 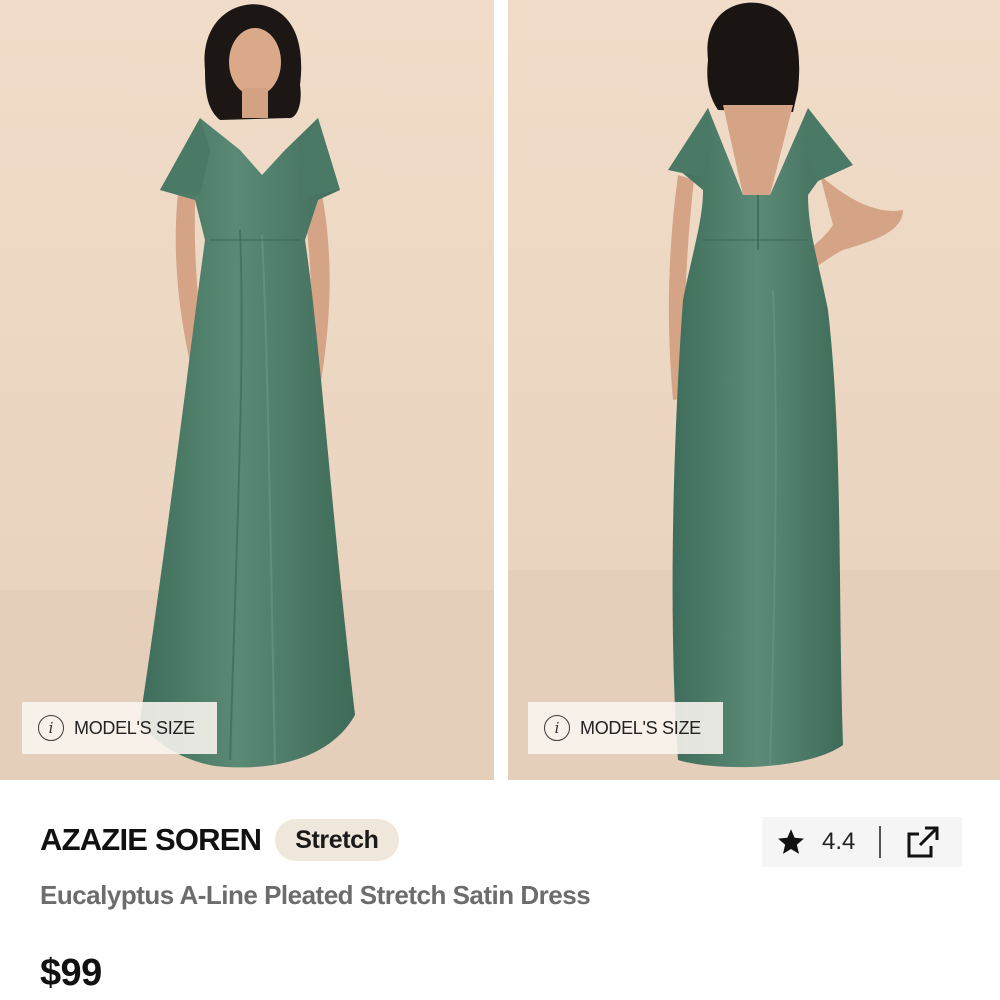 What do you see at coordinates (923, 842) in the screenshot?
I see `share-external-icon` at bounding box center [923, 842].